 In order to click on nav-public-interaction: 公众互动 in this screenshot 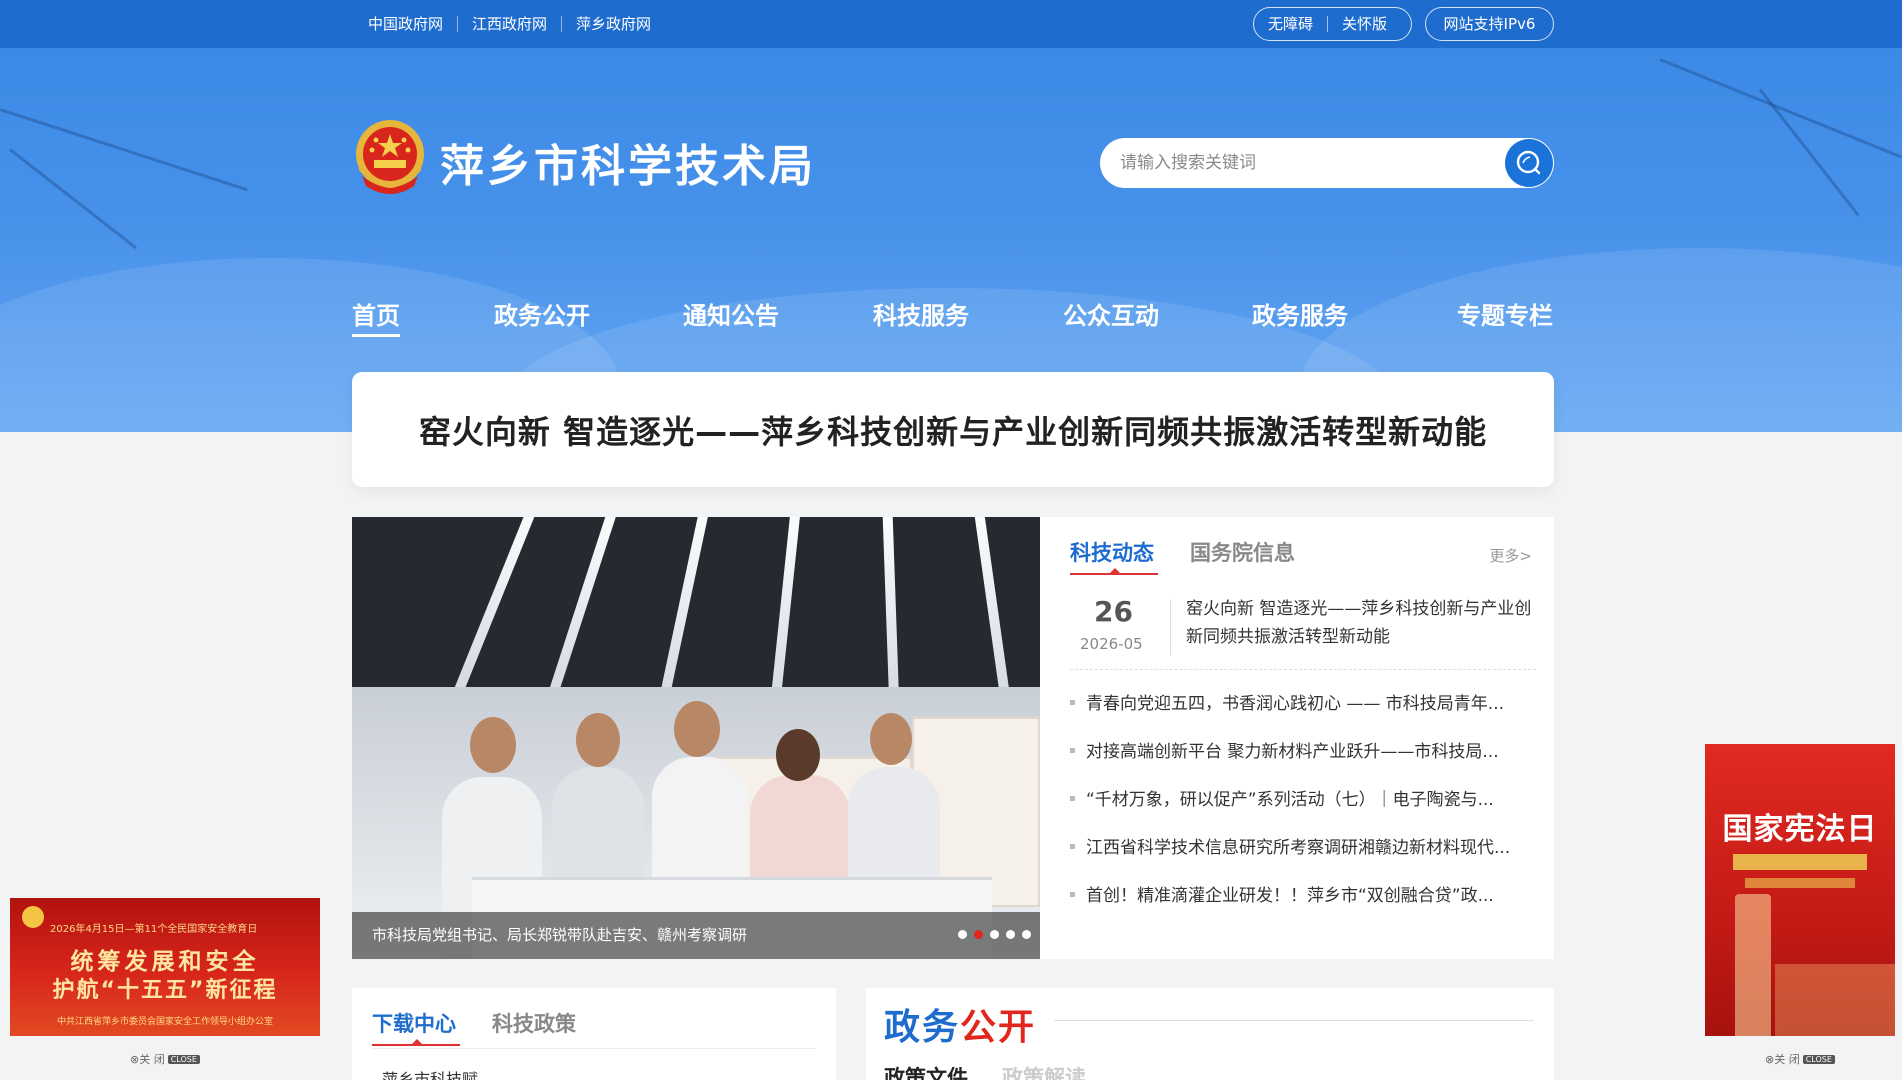, I will do `click(1111, 313)`.